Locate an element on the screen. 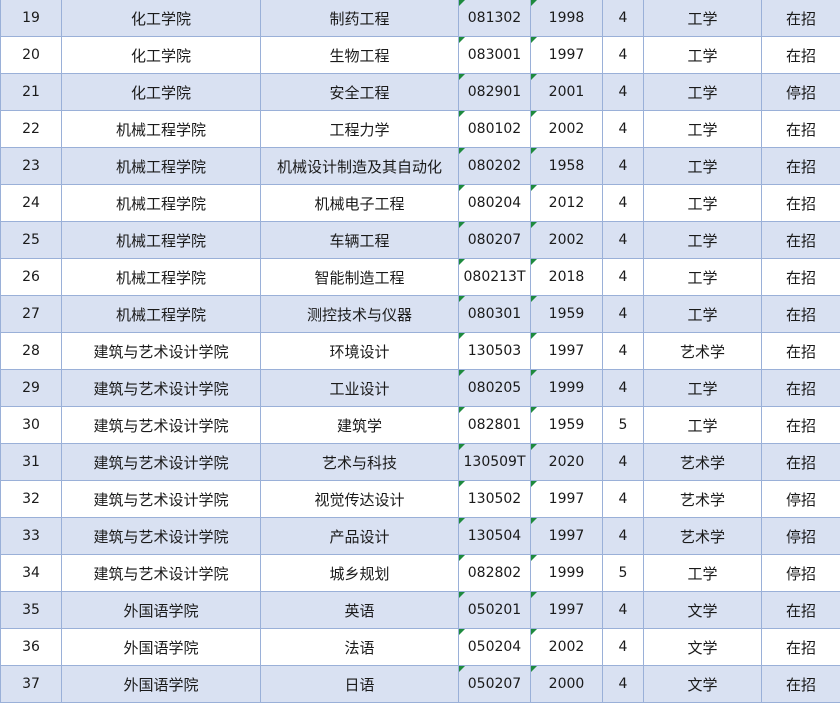 This screenshot has height=705, width=840. cell-row-number: 32 is located at coordinates (31, 499).